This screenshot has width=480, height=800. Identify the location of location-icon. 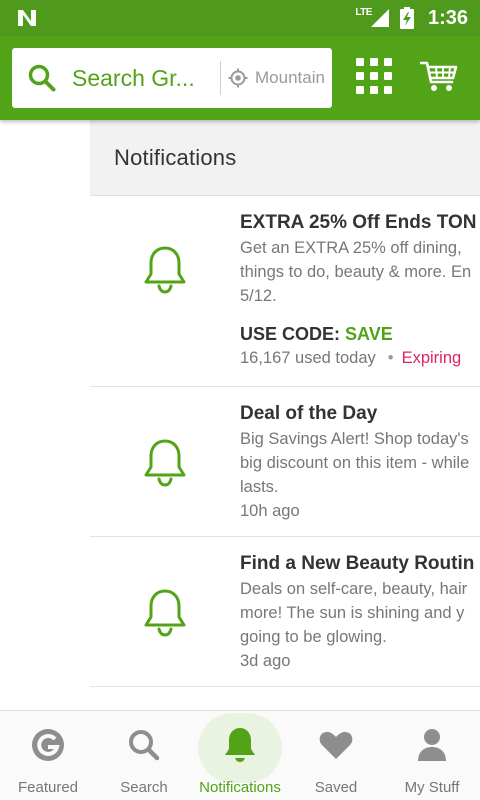
(238, 78).